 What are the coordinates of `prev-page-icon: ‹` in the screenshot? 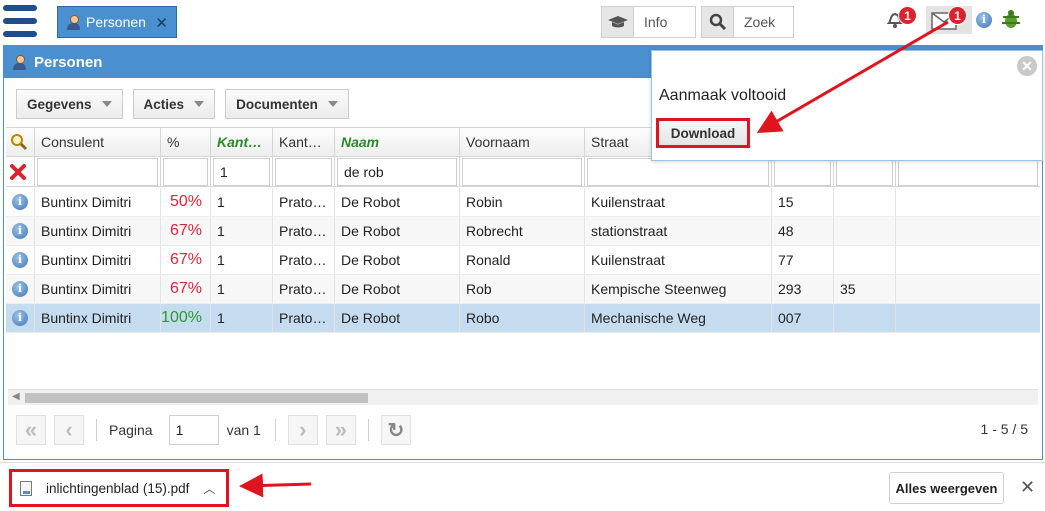 It's located at (69, 430).